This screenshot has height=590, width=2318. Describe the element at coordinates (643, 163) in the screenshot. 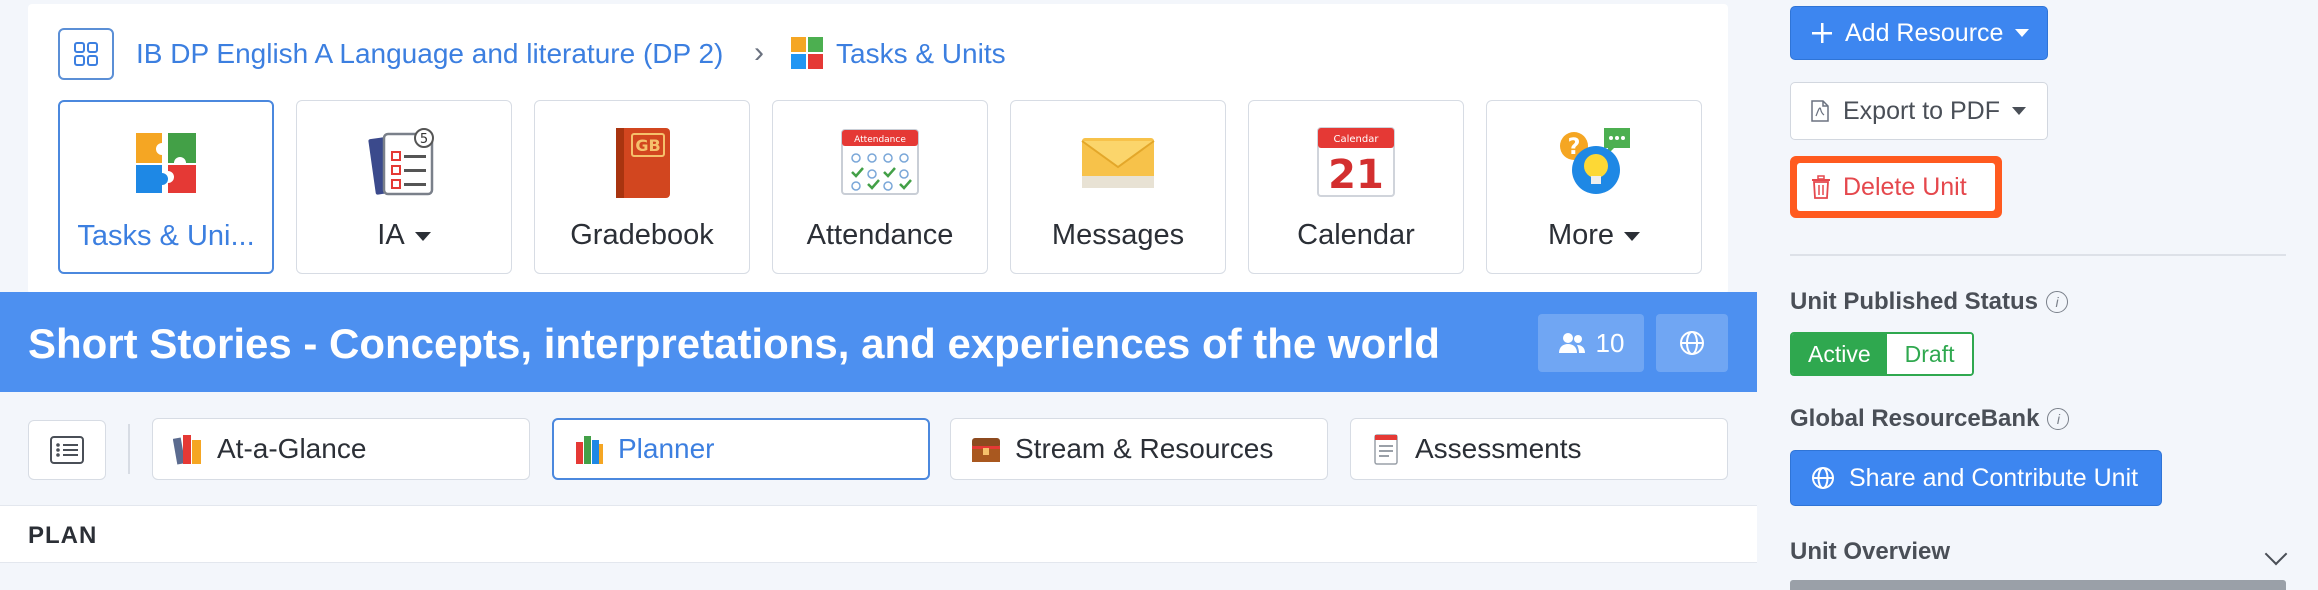

I see `gradebook-icon: GB` at that location.